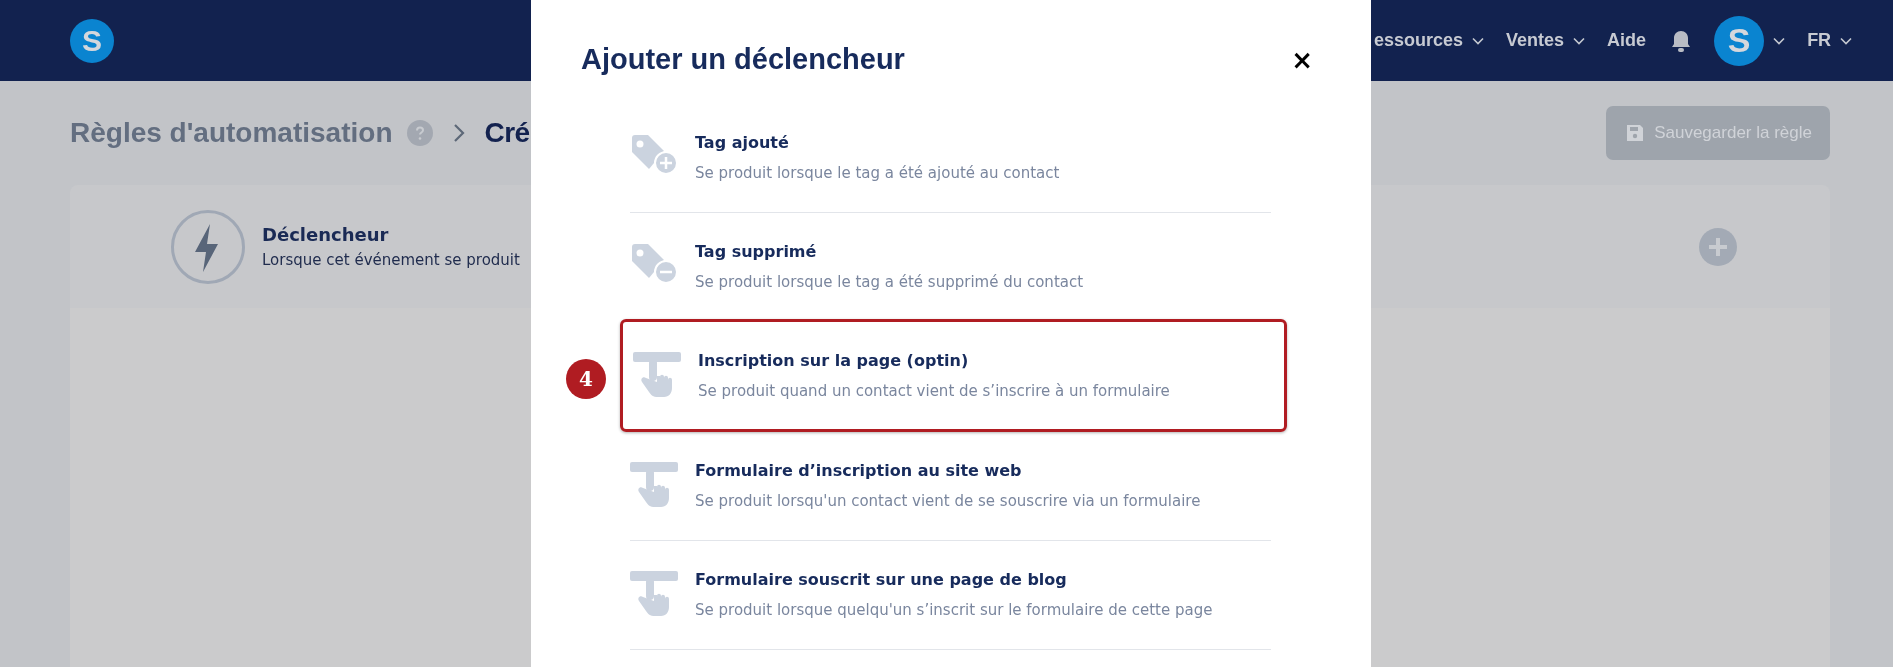  I want to click on dialog-title: Ajouter un déclencheur, so click(743, 59).